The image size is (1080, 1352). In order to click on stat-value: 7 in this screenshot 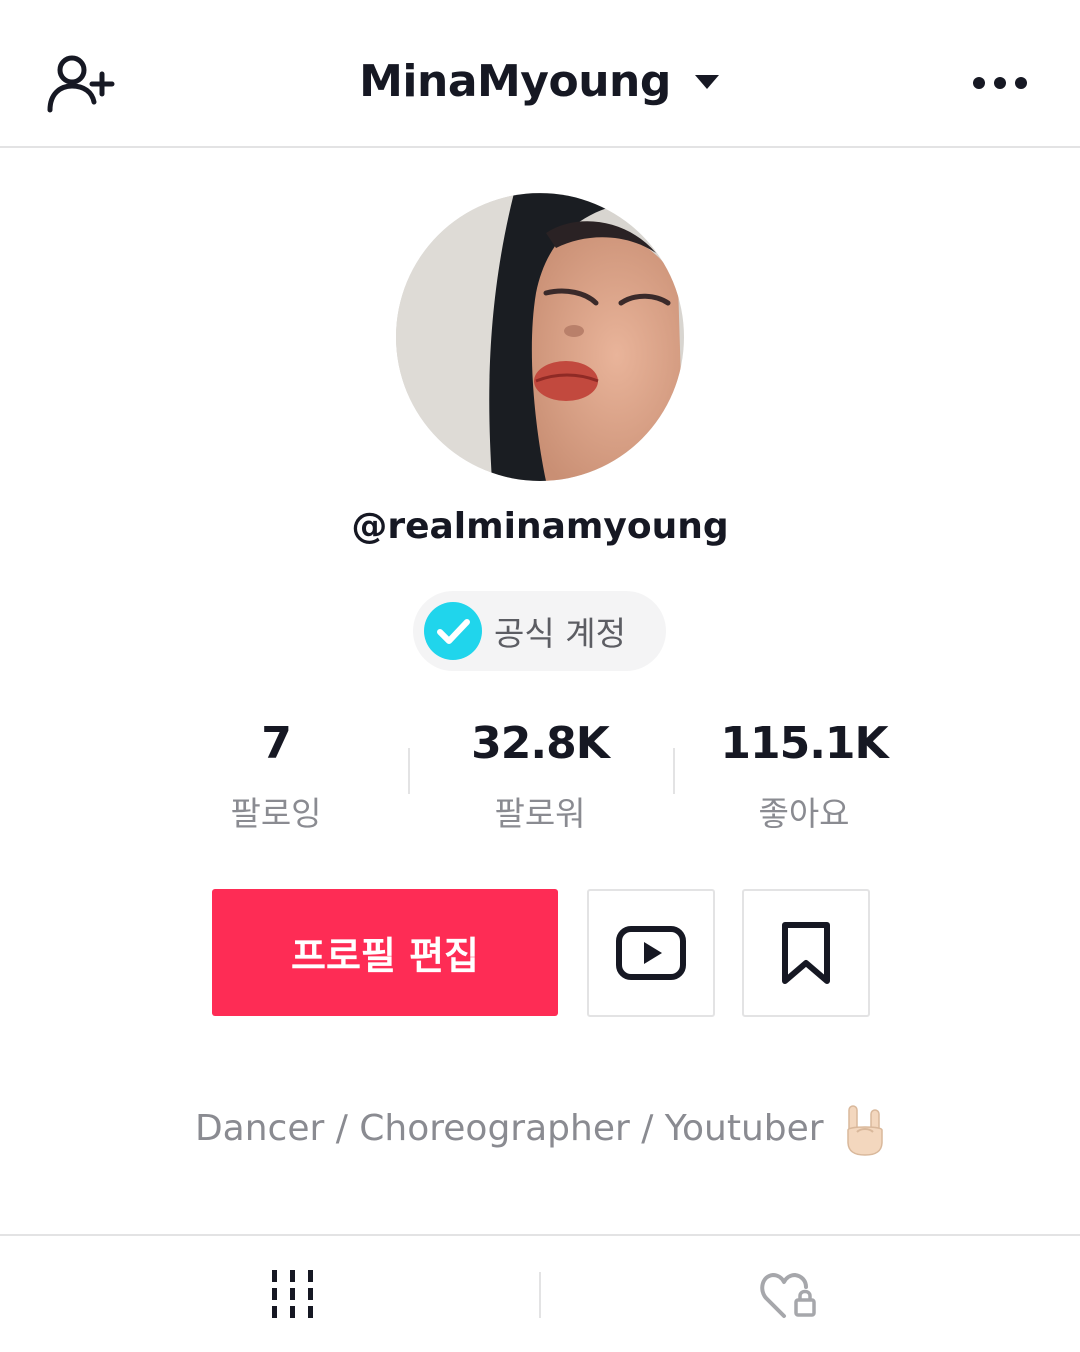, I will do `click(276, 743)`.